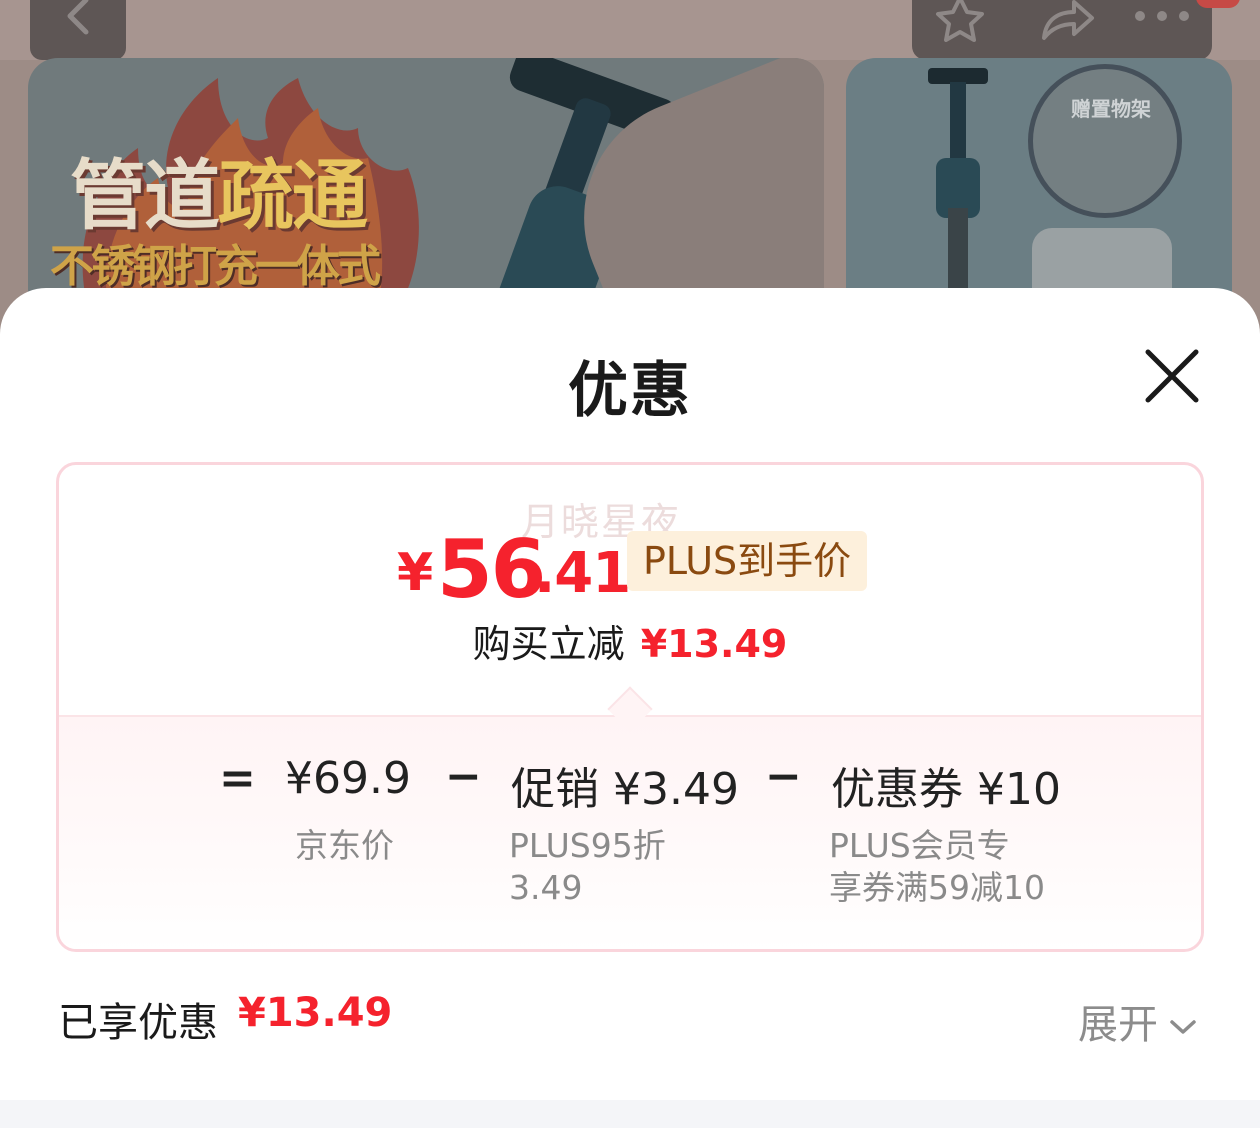  Describe the element at coordinates (783, 776) in the screenshot. I see `minus-sign-2: −` at that location.